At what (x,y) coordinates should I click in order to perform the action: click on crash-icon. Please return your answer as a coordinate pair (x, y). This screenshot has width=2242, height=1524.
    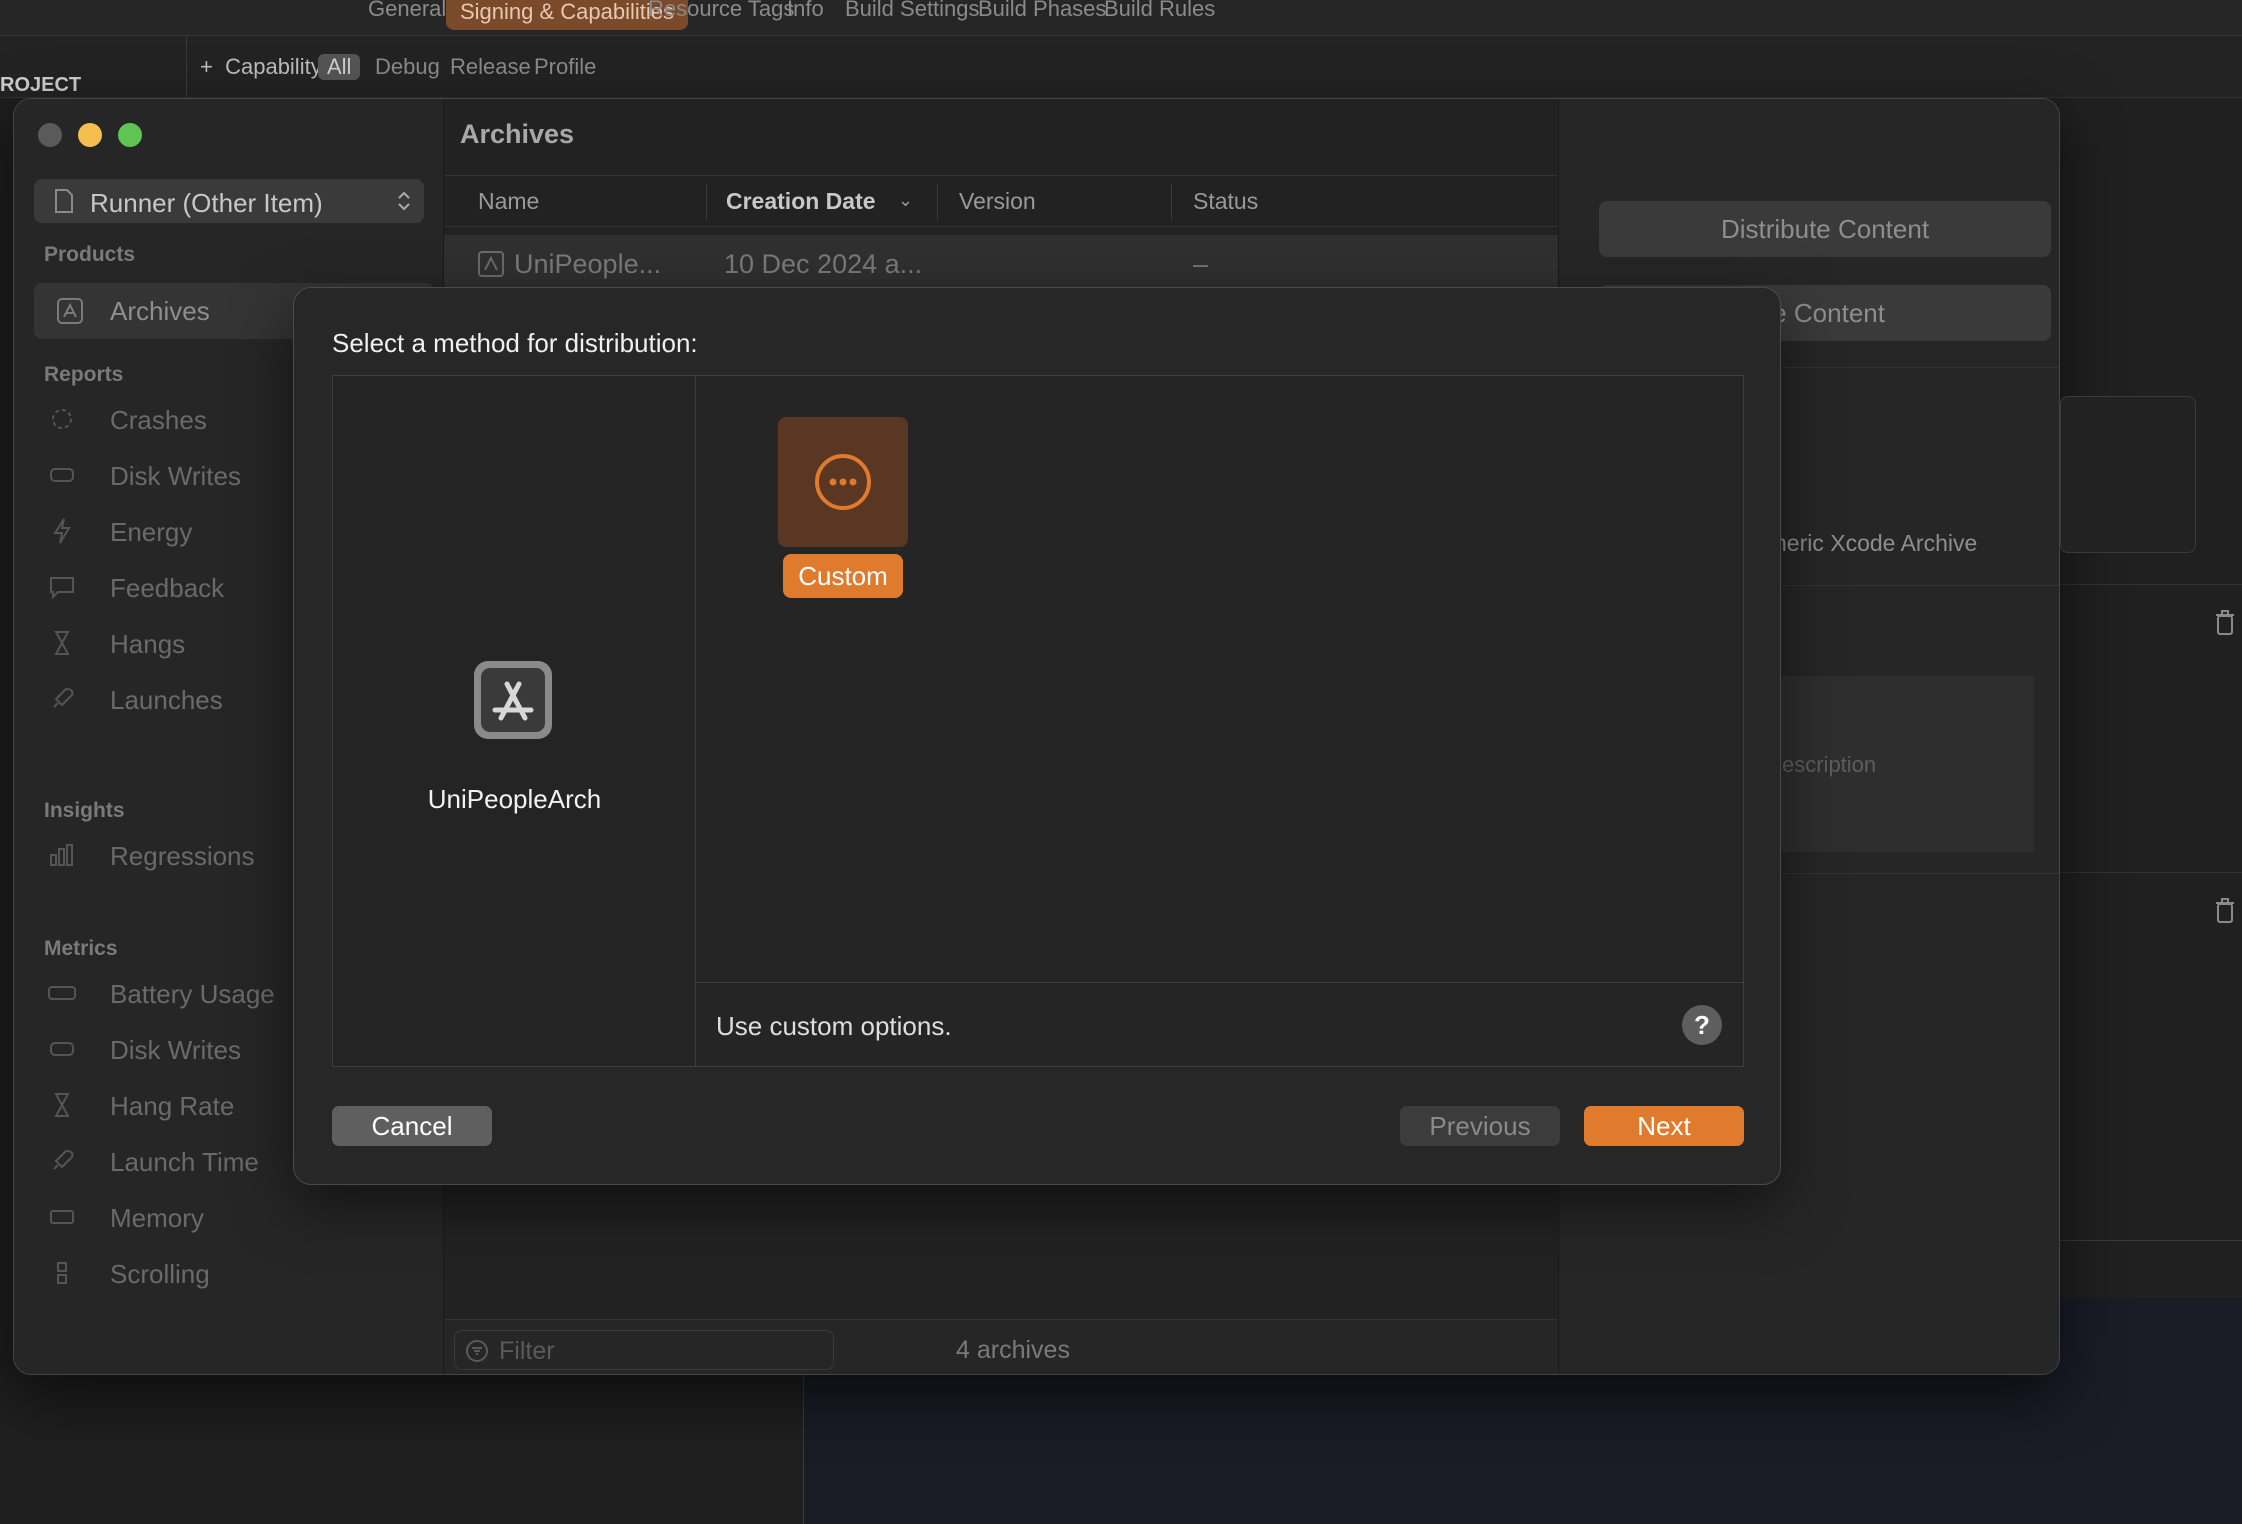
    Looking at the image, I should click on (62, 419).